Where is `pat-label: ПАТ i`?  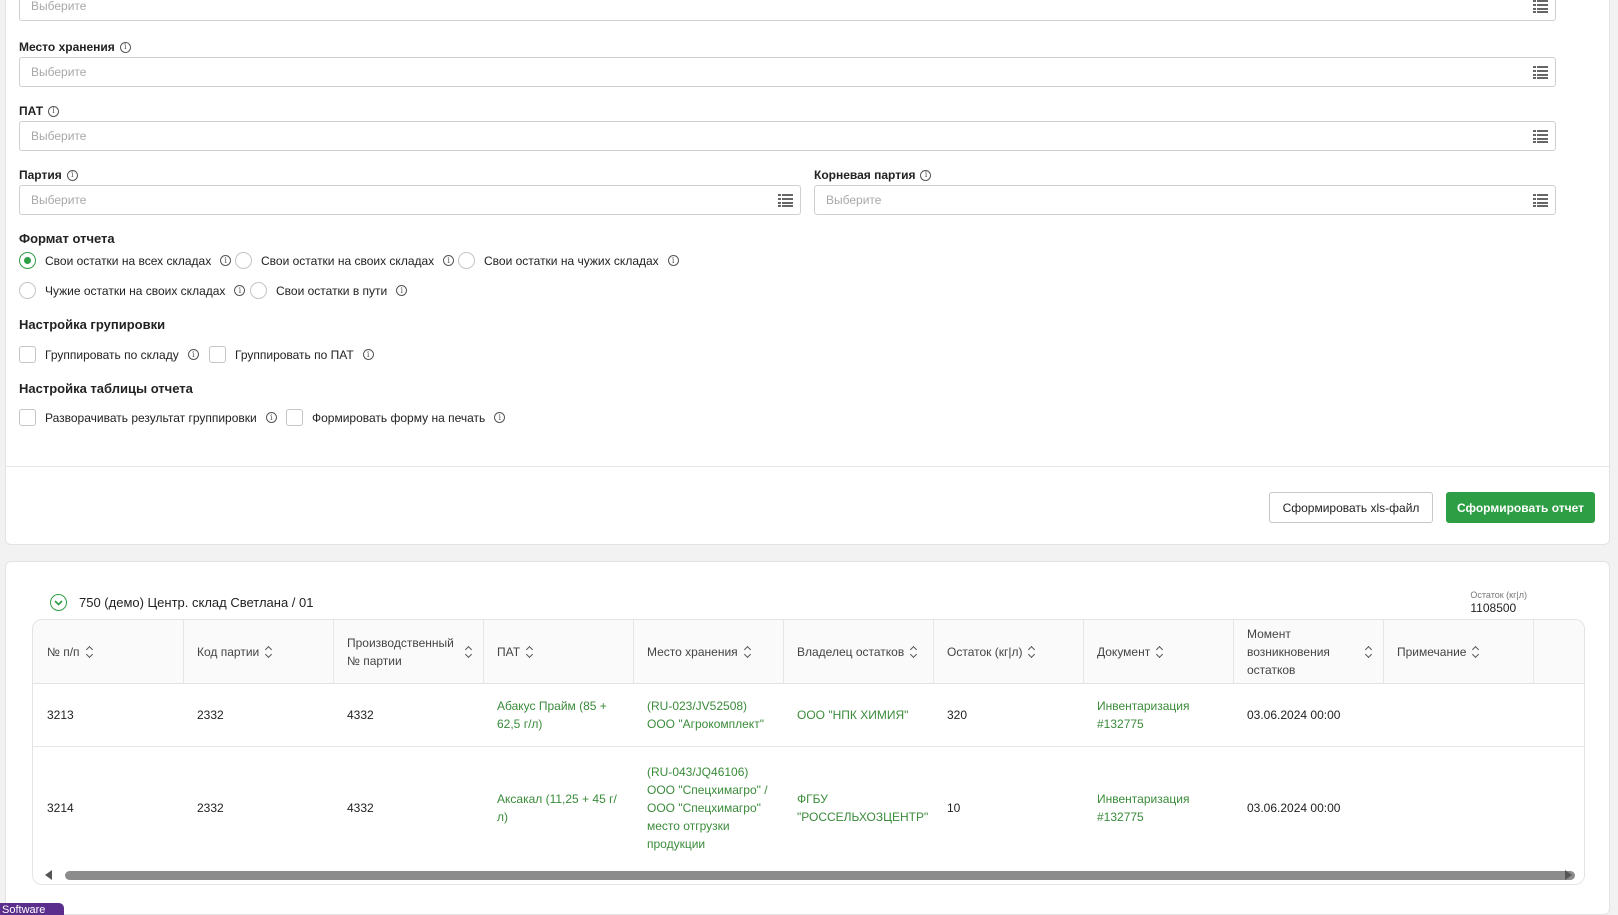
pat-label: ПАТ i is located at coordinates (39, 111).